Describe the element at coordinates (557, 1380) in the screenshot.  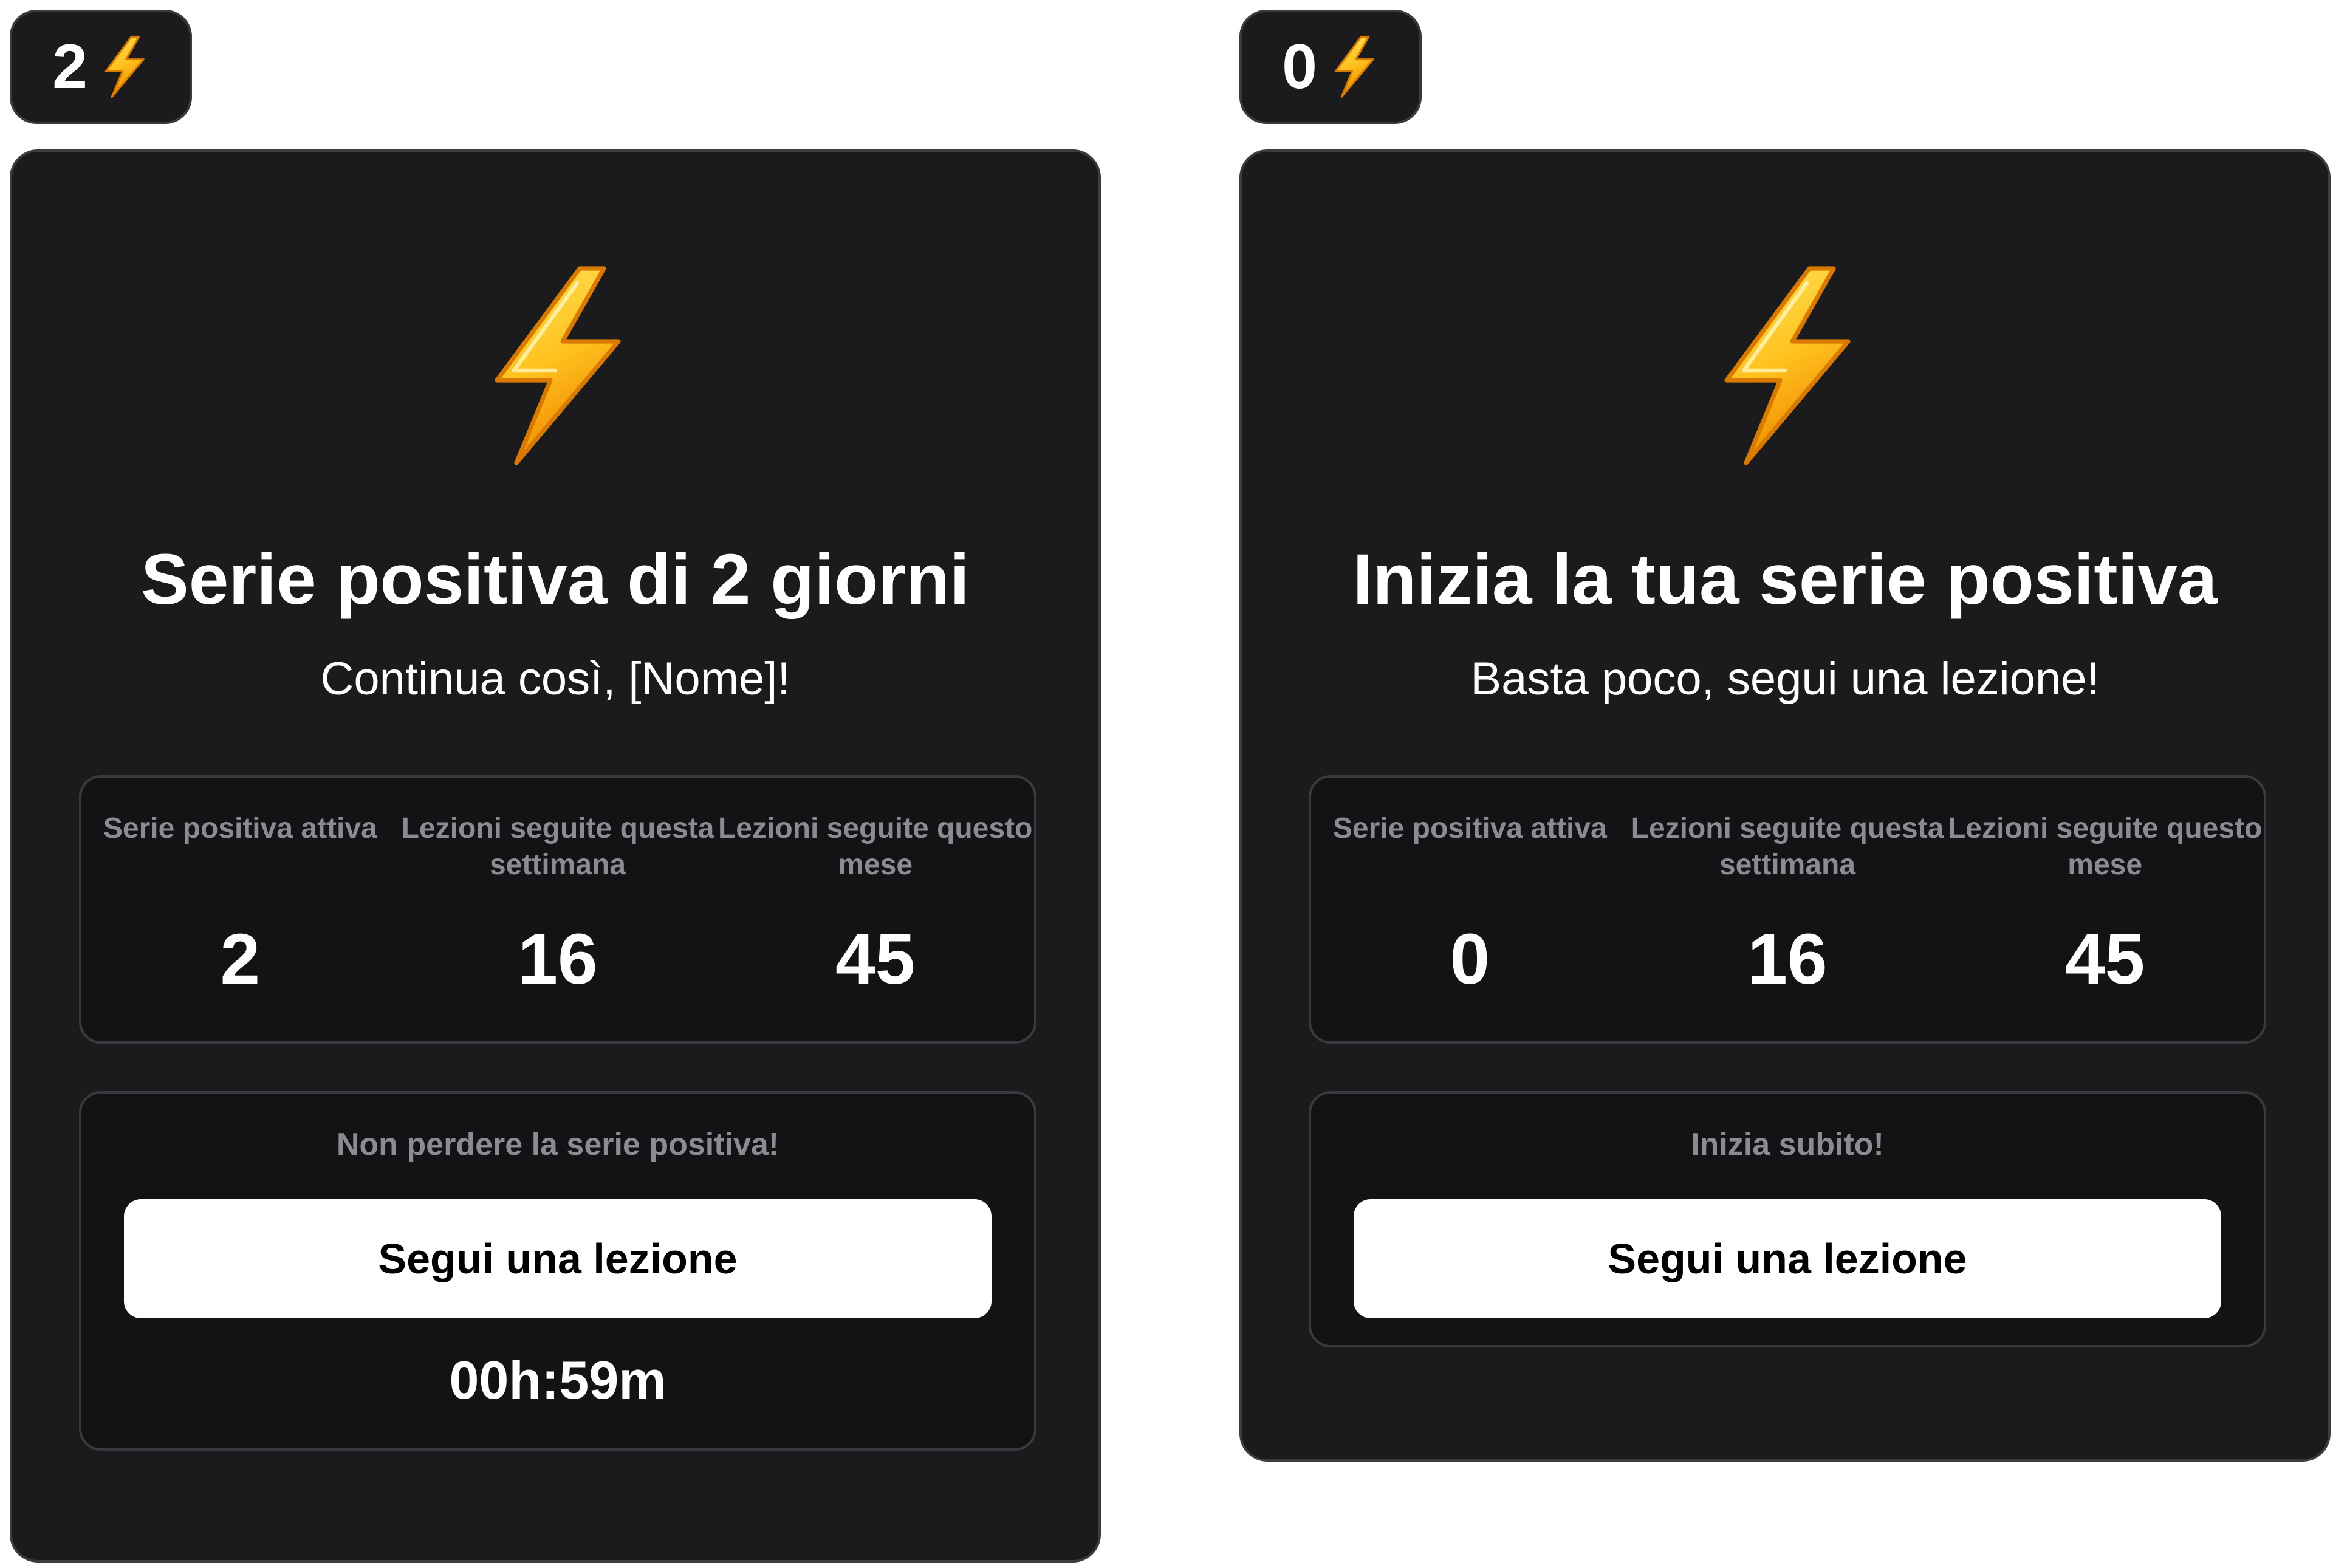
I see `countdown-timer: 00h:59m` at that location.